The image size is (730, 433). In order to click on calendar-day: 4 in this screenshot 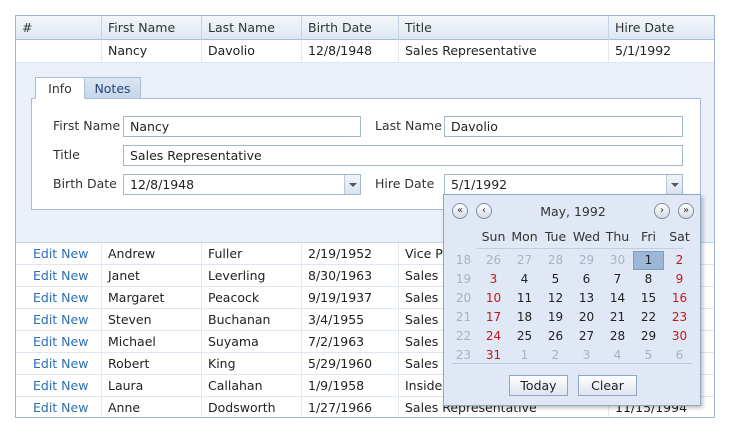, I will do `click(524, 279)`.